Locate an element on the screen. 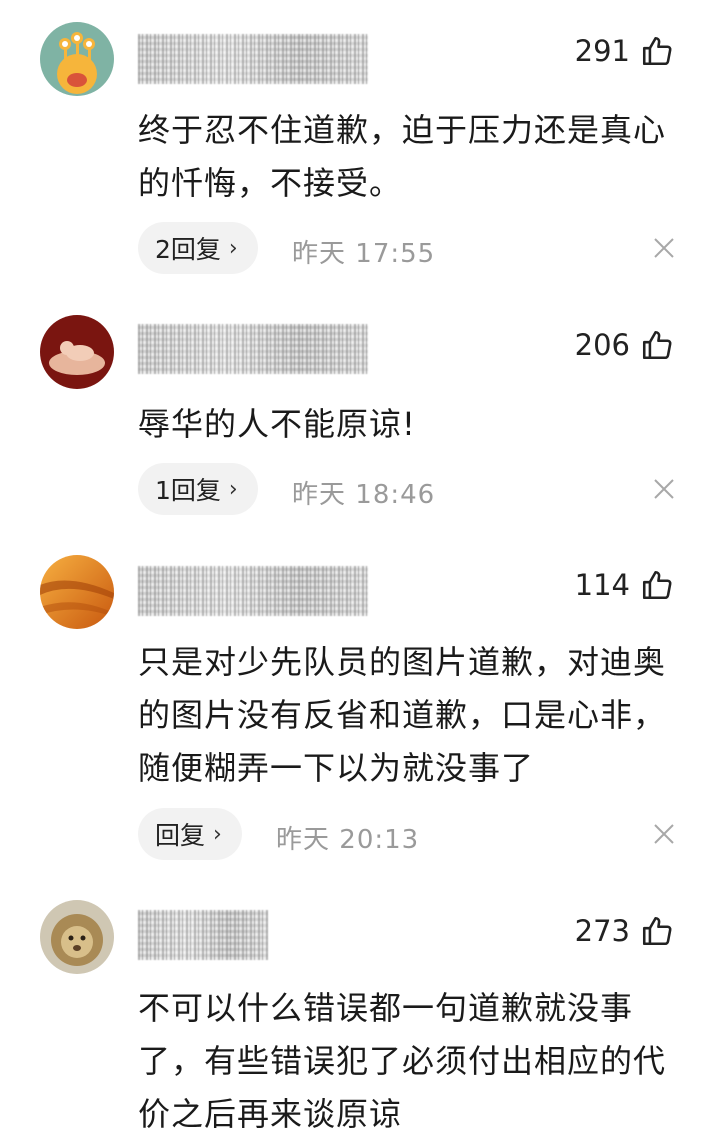 Image resolution: width=720 pixels, height=1146 pixels. comment-text: 不可以什么错误都一句道歉就没事了，有些错误犯了必须付出相应的代价之后再来谈原谅 is located at coordinates (402, 1061).